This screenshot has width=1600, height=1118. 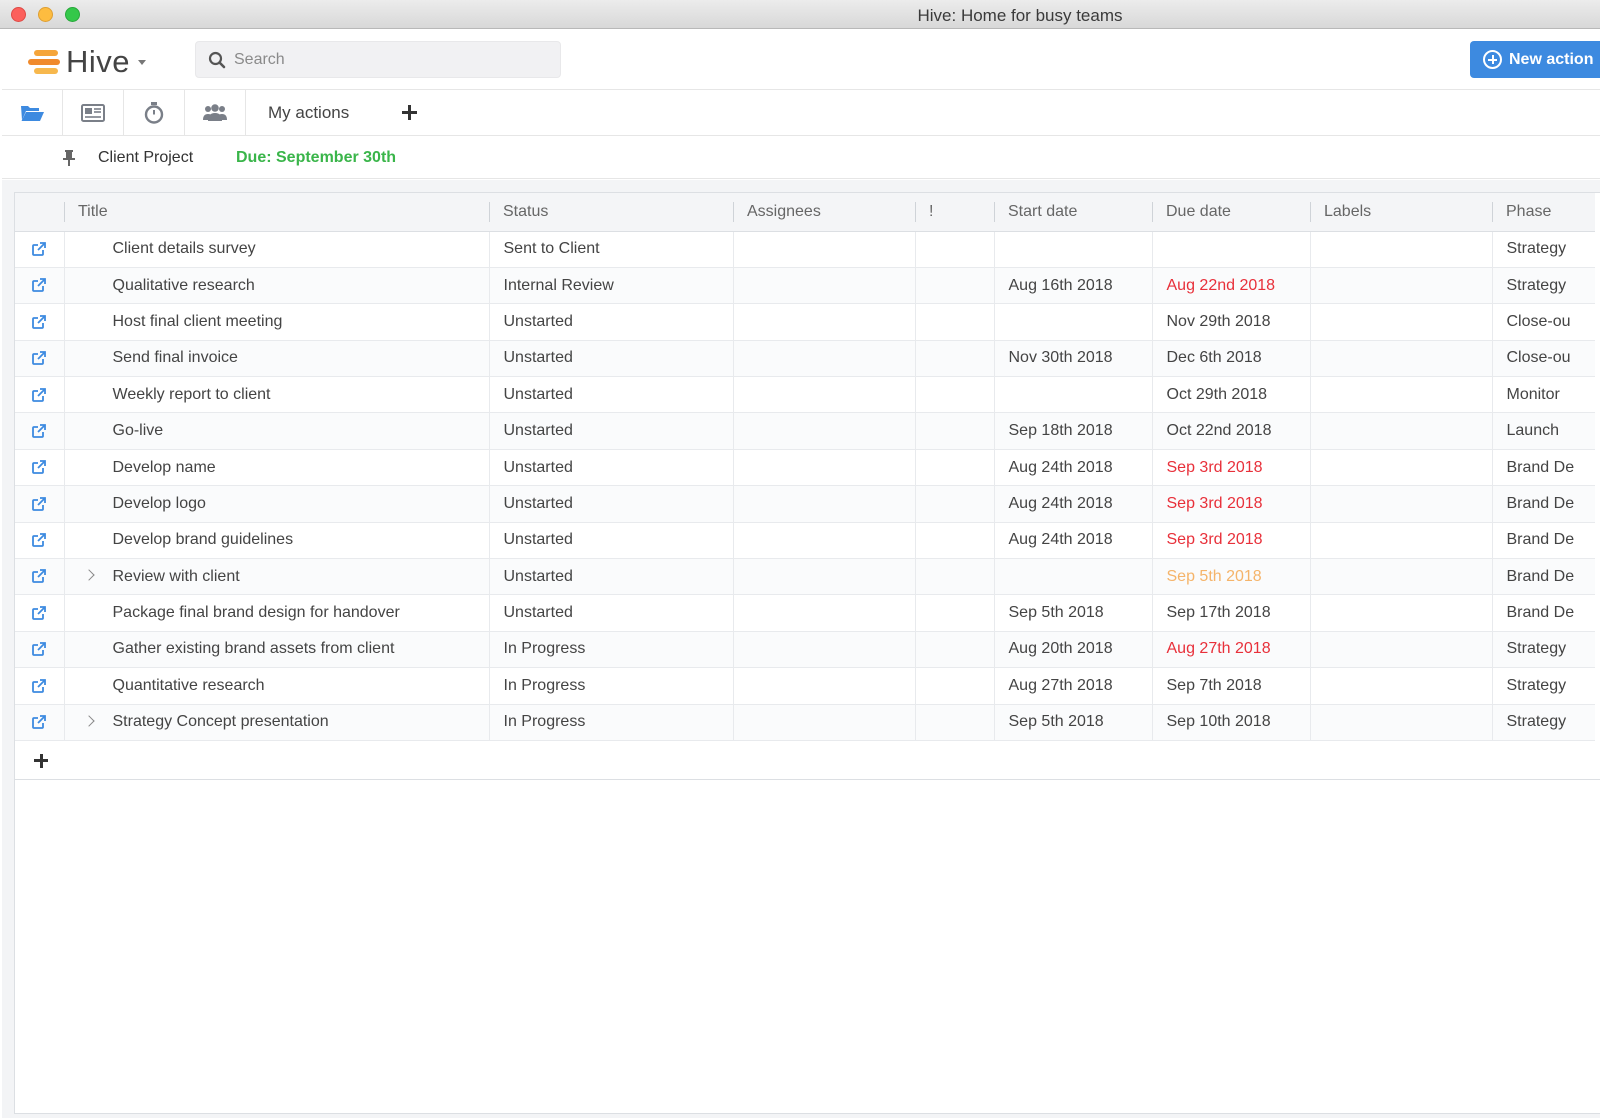 What do you see at coordinates (1543, 431) in the screenshot?
I see `phase-cell: Launch` at bounding box center [1543, 431].